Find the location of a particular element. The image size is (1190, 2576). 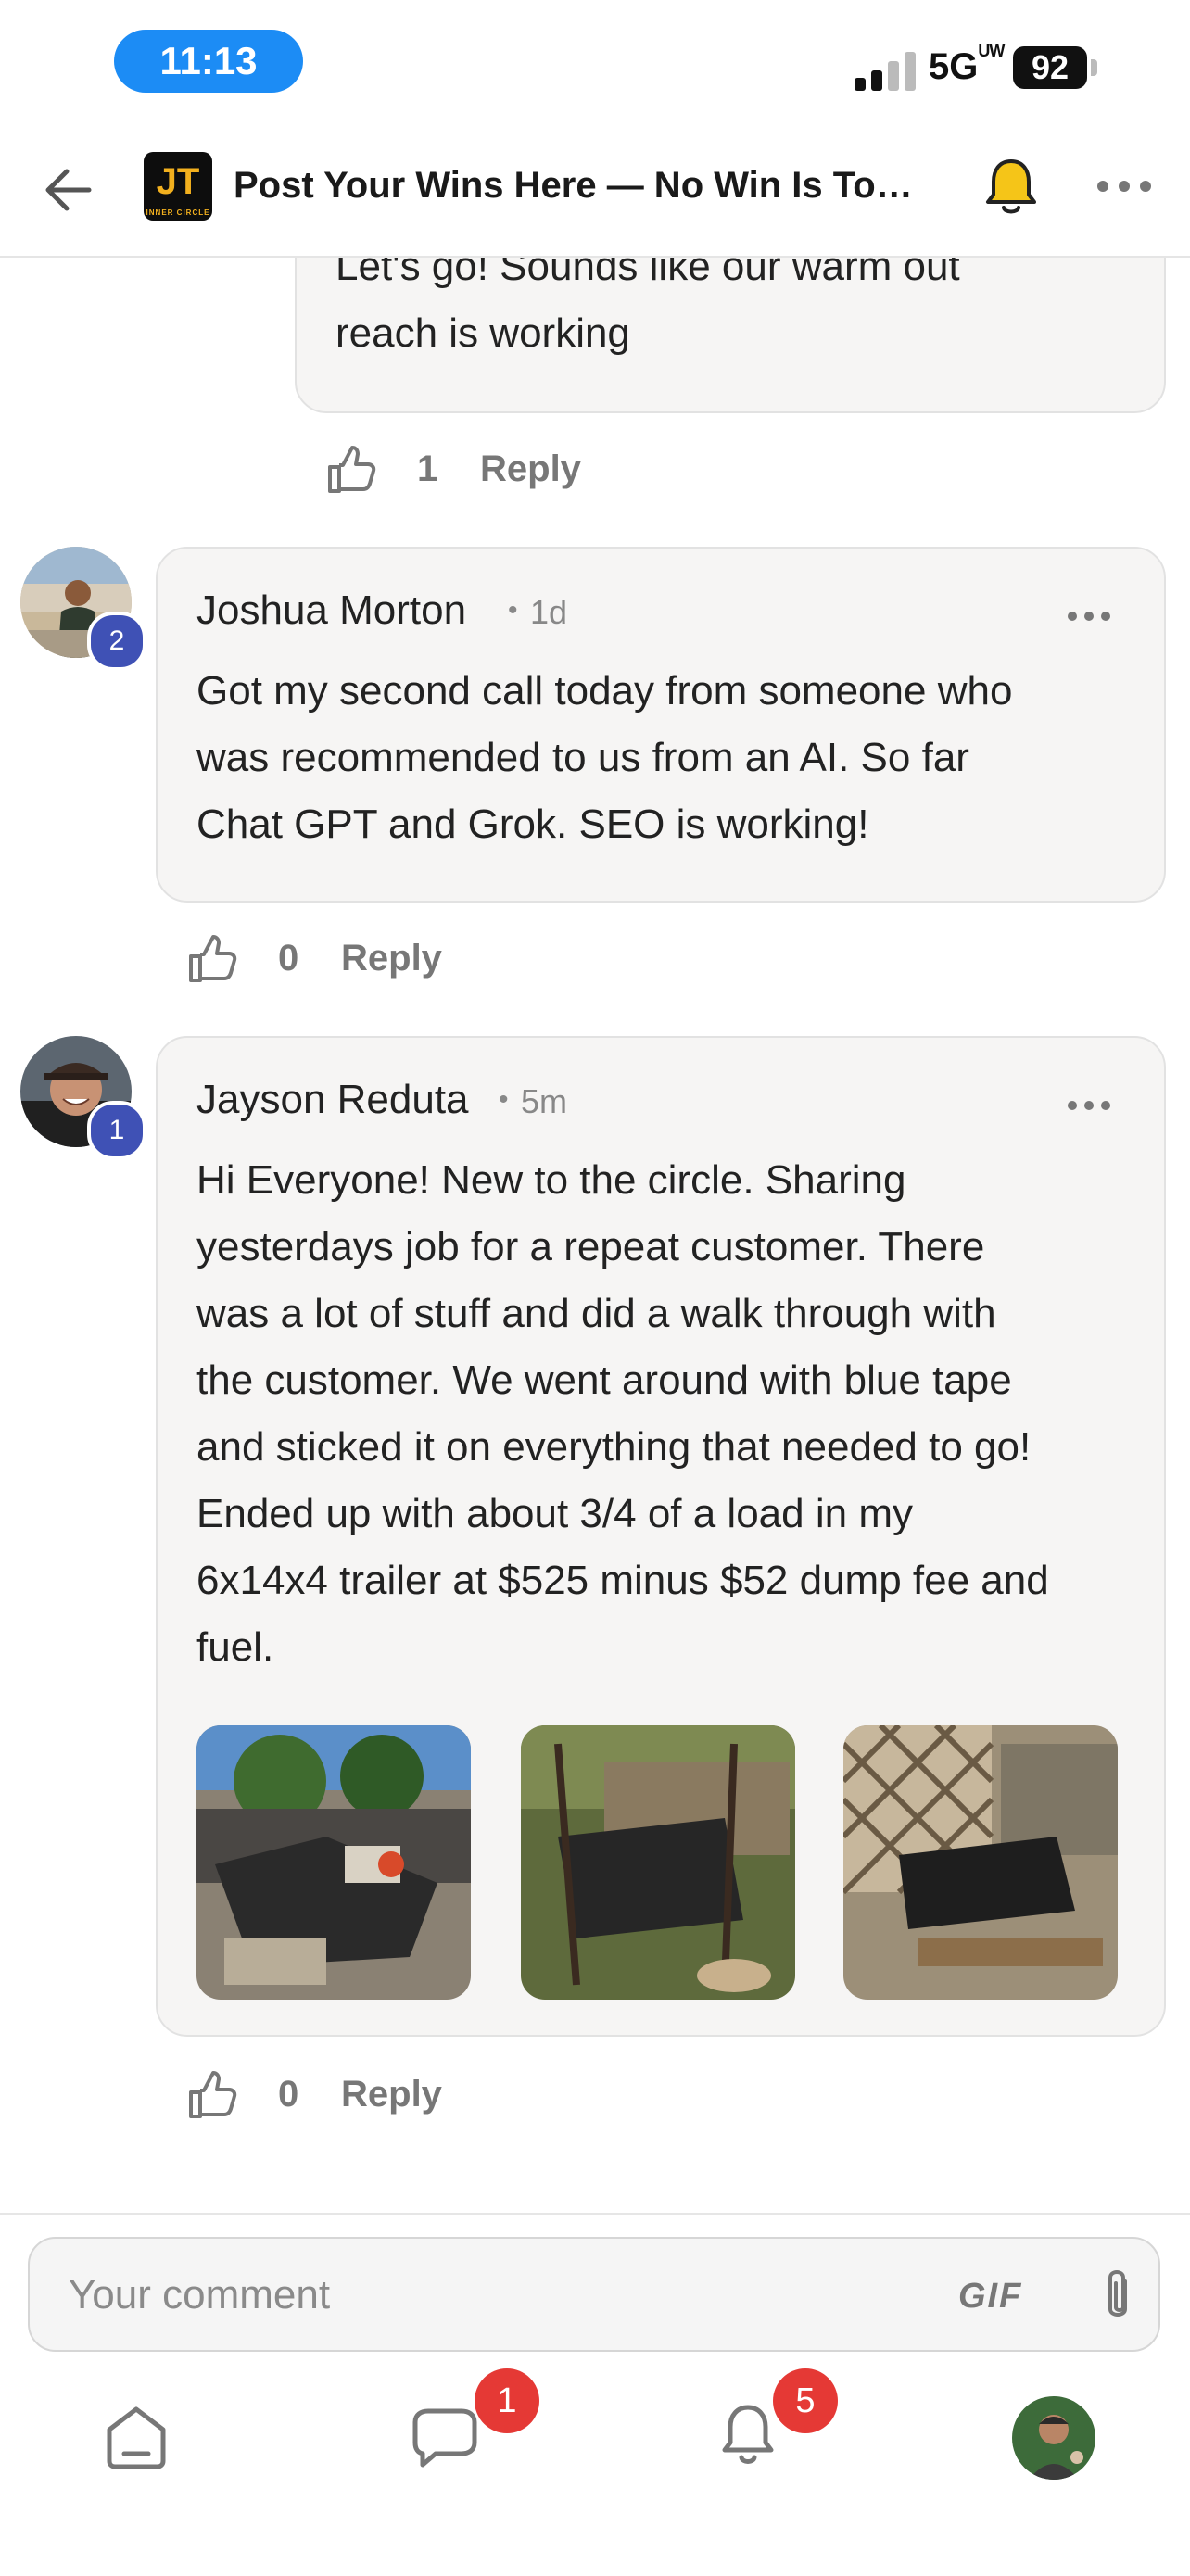

comment-time: 5m is located at coordinates (544, 1101).